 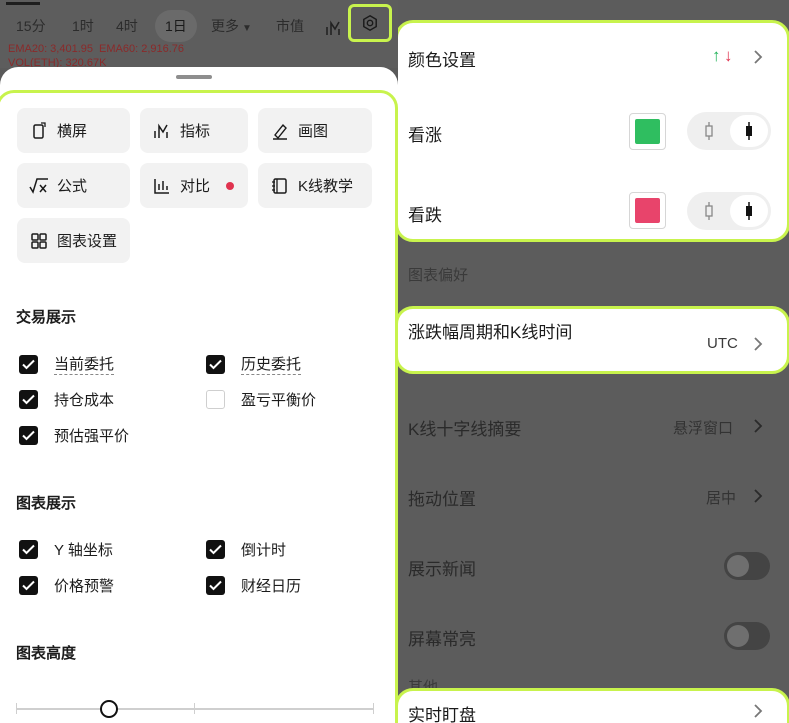 I want to click on tool-draw-button: 画图, so click(x=315, y=130).